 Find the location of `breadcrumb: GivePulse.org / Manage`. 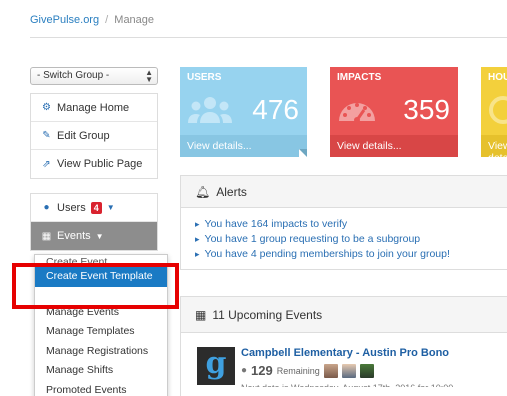

breadcrumb: GivePulse.org / Manage is located at coordinates (92, 20).